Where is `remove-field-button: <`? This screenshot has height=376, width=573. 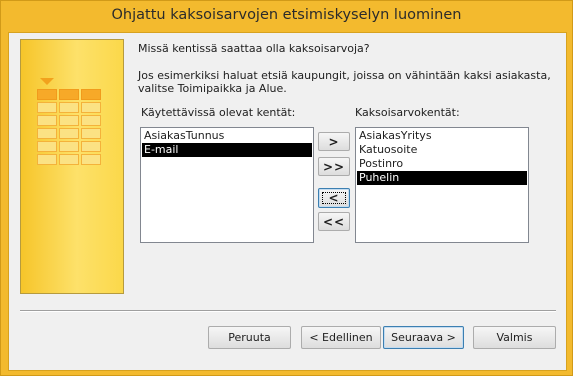 remove-field-button: < is located at coordinates (334, 198).